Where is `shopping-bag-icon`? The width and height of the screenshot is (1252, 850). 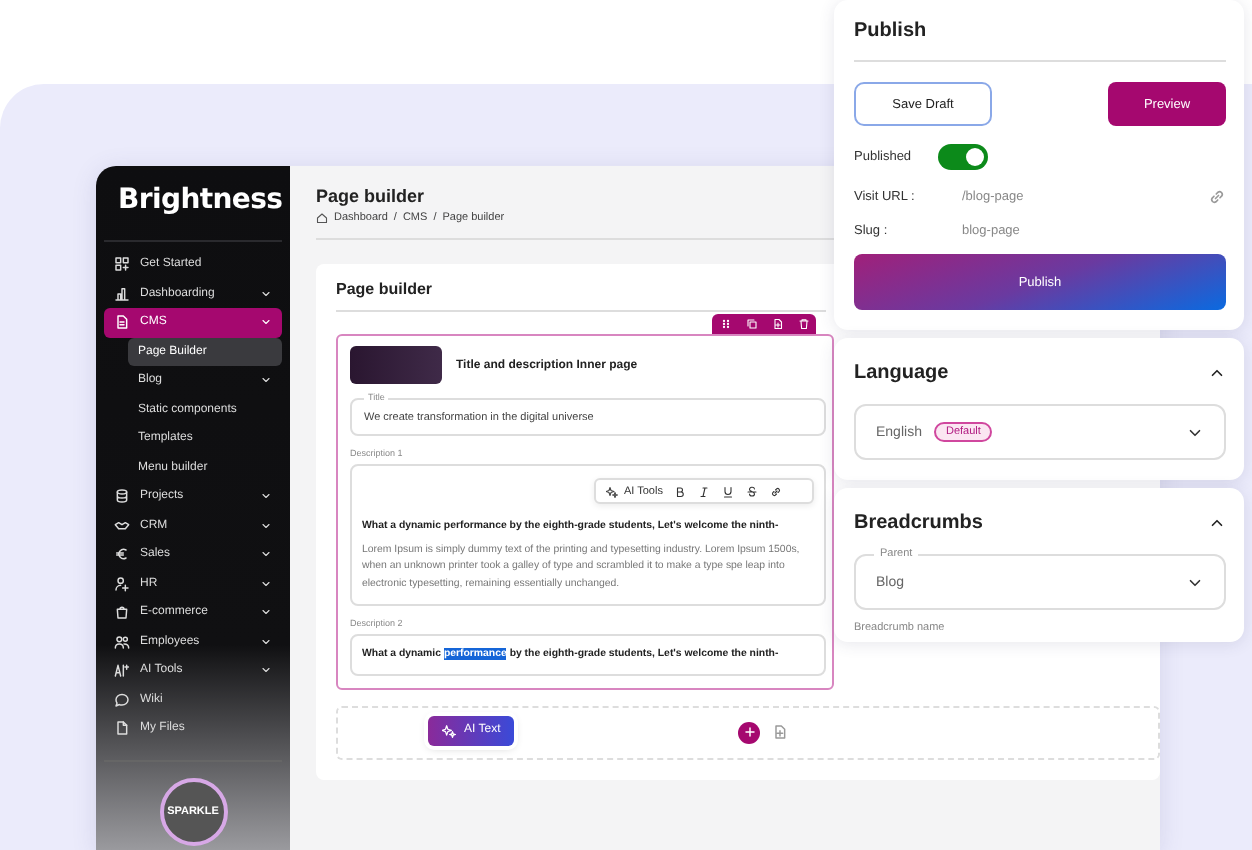 shopping-bag-icon is located at coordinates (122, 612).